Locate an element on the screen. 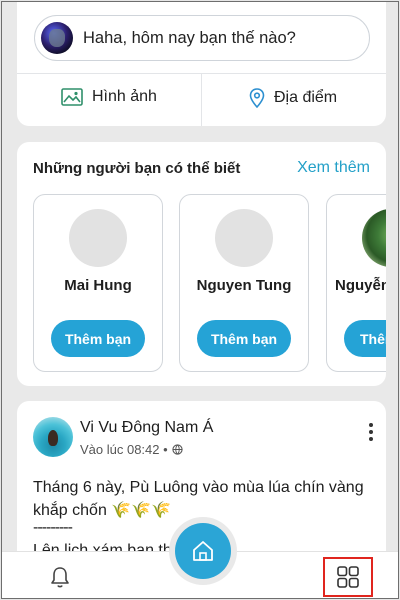 This screenshot has height=600, width=400. post-author: Vi Vu Đông Nam Á is located at coordinates (146, 428).